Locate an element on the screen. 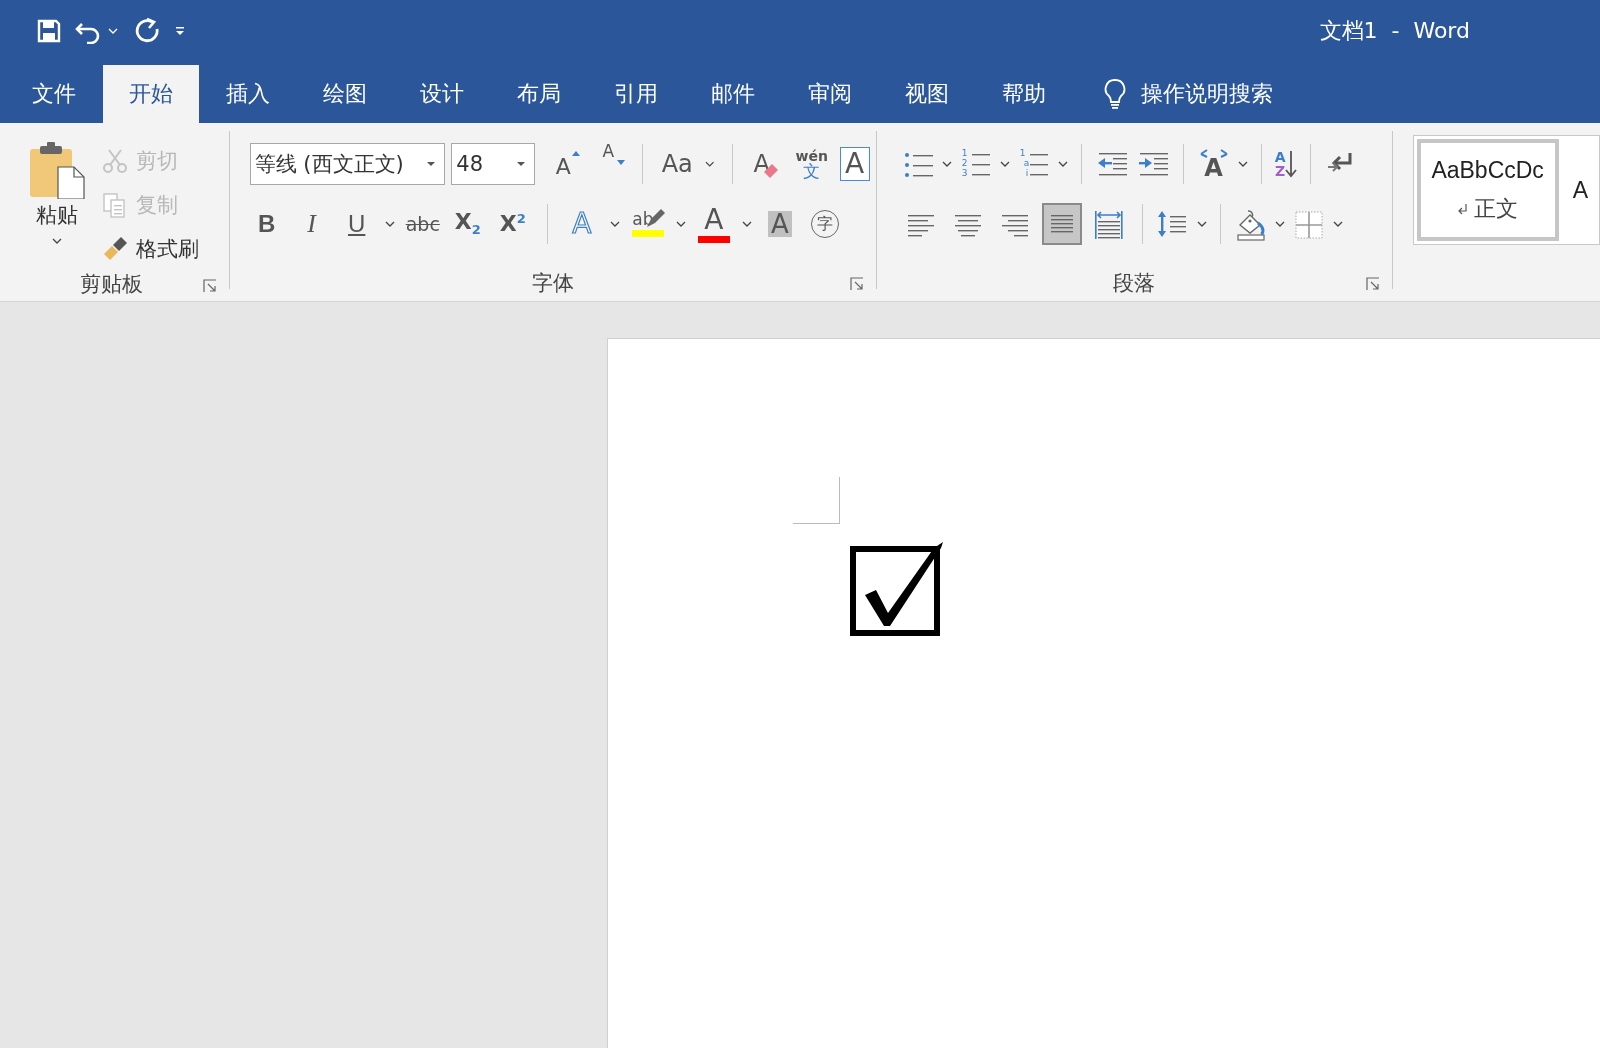  down-arrow-icon is located at coordinates (1291, 164).